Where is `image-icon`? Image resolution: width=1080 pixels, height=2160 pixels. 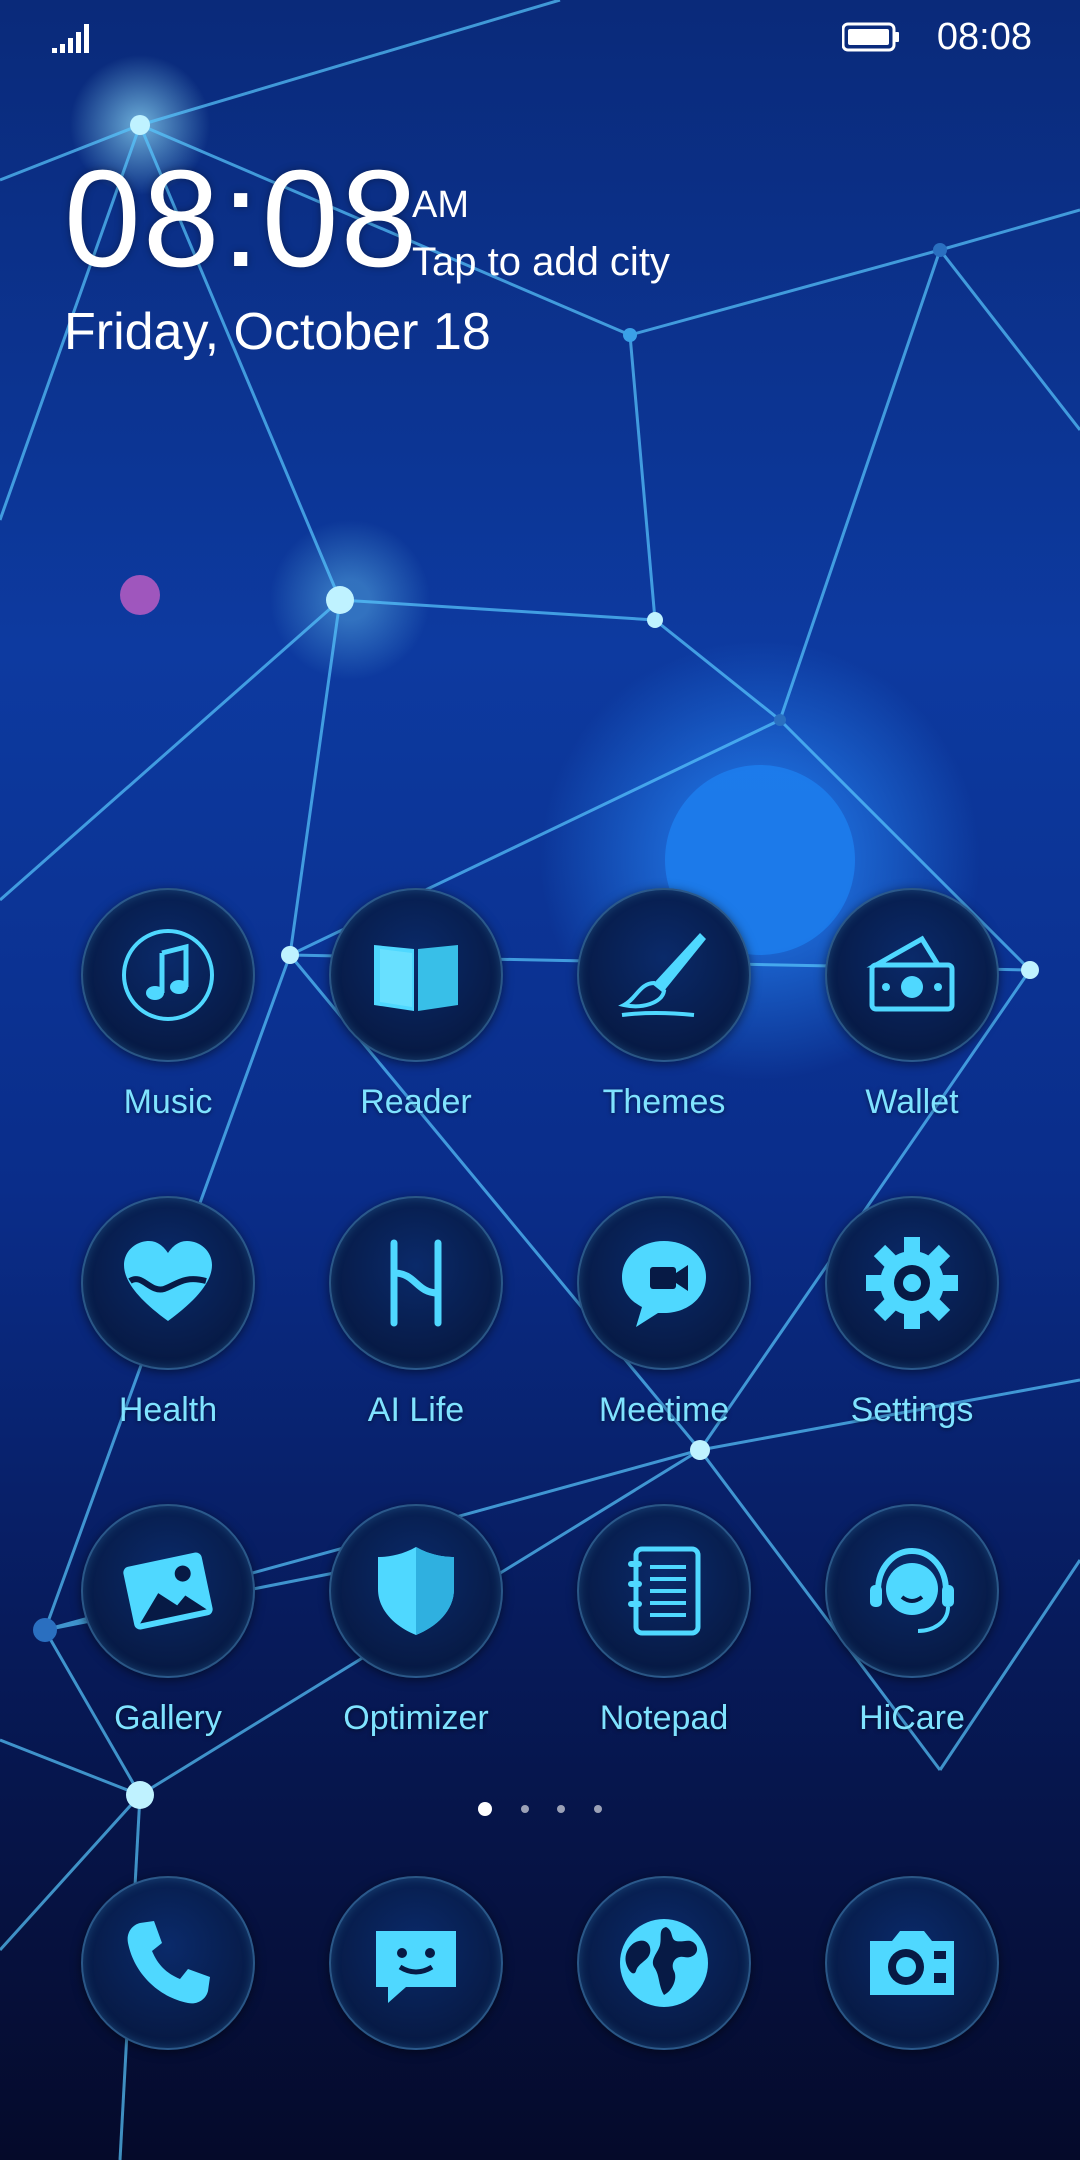
image-icon is located at coordinates (168, 1591).